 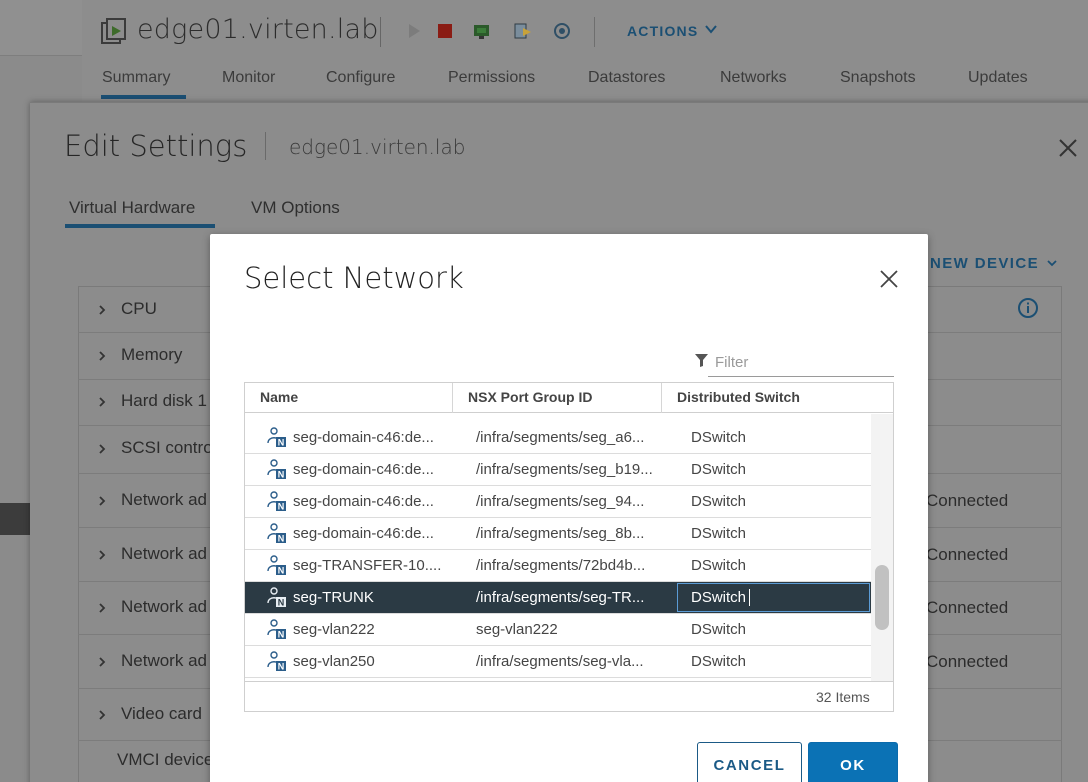 I want to click on network-name: seg-TRUNK, so click(x=333, y=597).